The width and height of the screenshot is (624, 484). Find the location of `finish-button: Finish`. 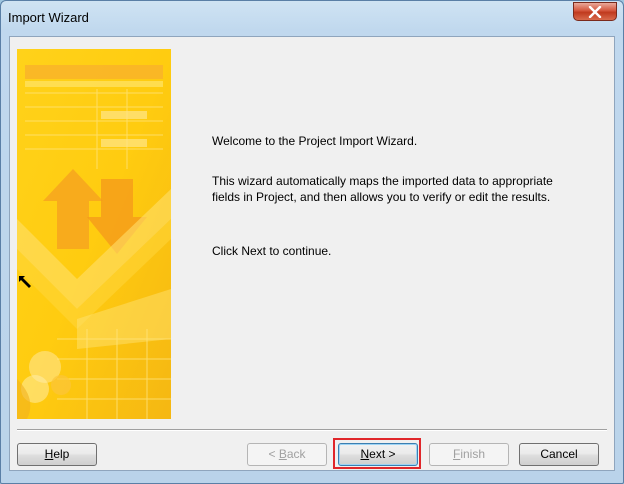

finish-button: Finish is located at coordinates (469, 454).